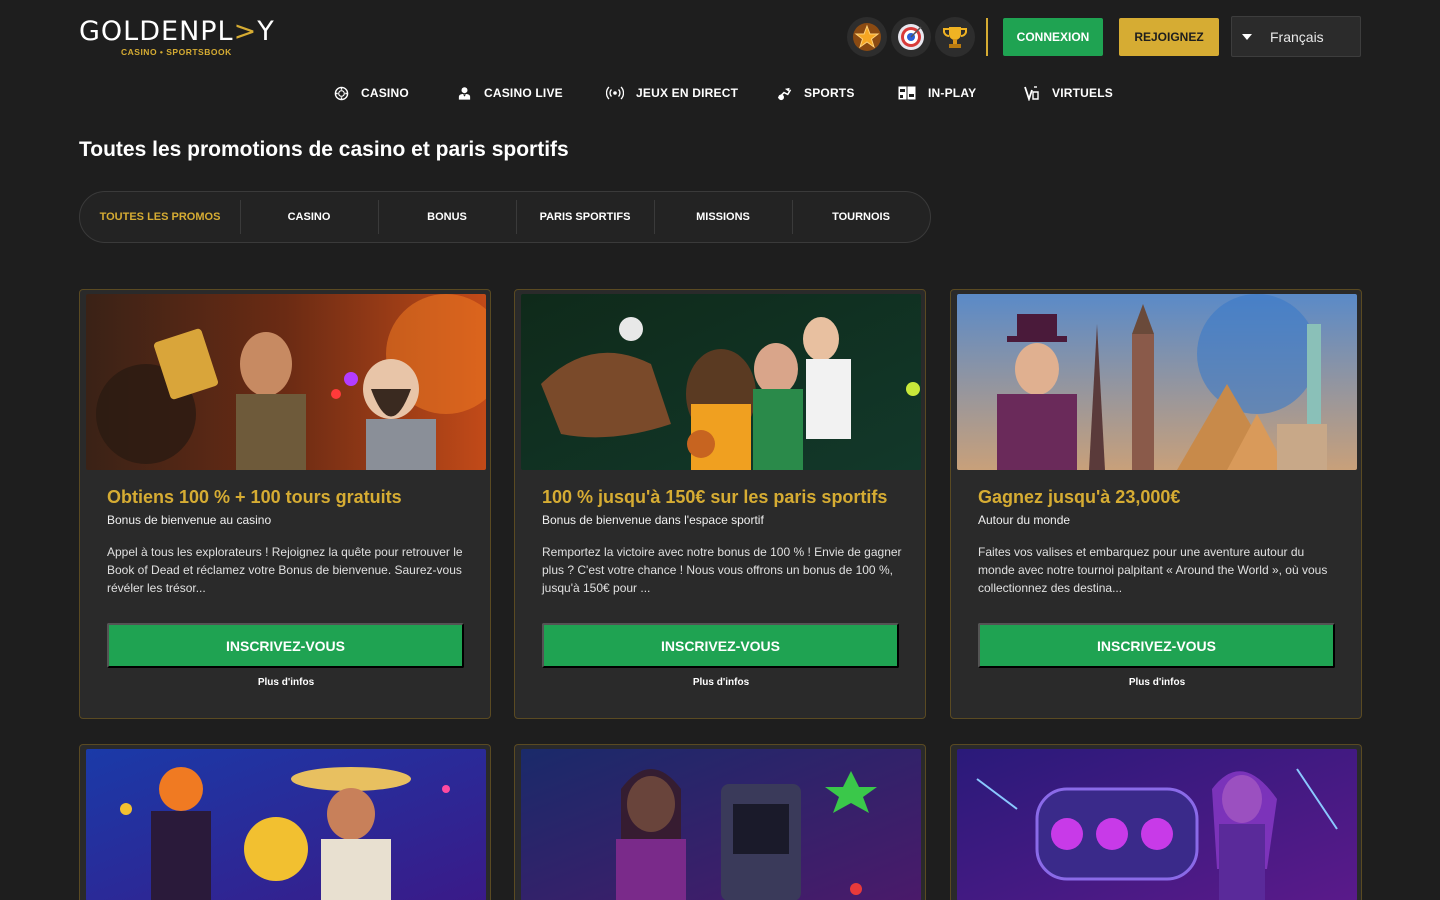 This screenshot has width=1440, height=900. What do you see at coordinates (867, 37) in the screenshot?
I see `star-badge-icon` at bounding box center [867, 37].